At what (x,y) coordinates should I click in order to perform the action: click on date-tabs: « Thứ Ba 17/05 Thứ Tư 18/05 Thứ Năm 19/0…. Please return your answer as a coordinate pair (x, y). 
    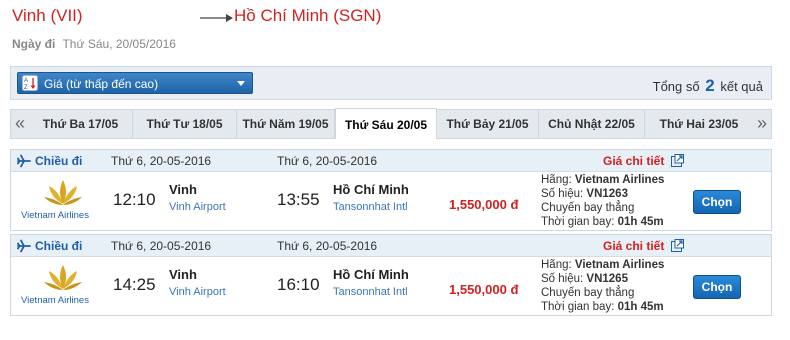
    Looking at the image, I should click on (391, 123).